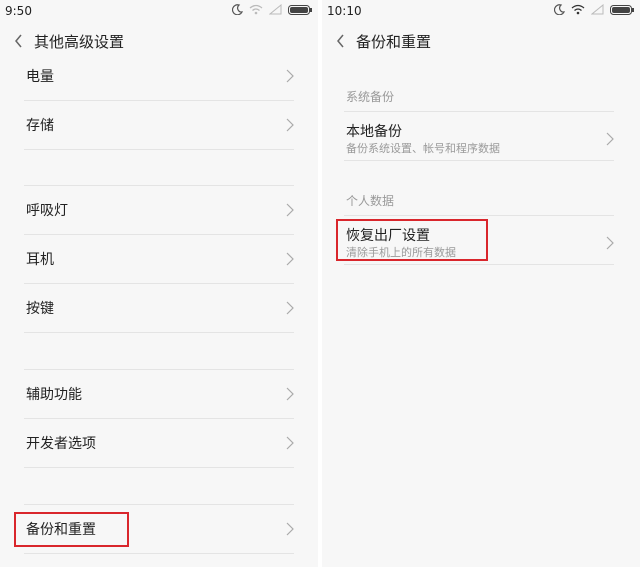 The width and height of the screenshot is (640, 567). I want to click on settings-row-headphones: 耳机, so click(159, 259).